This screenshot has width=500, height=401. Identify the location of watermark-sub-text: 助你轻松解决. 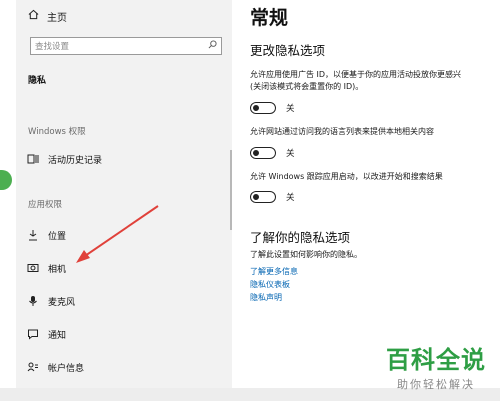
(436, 384).